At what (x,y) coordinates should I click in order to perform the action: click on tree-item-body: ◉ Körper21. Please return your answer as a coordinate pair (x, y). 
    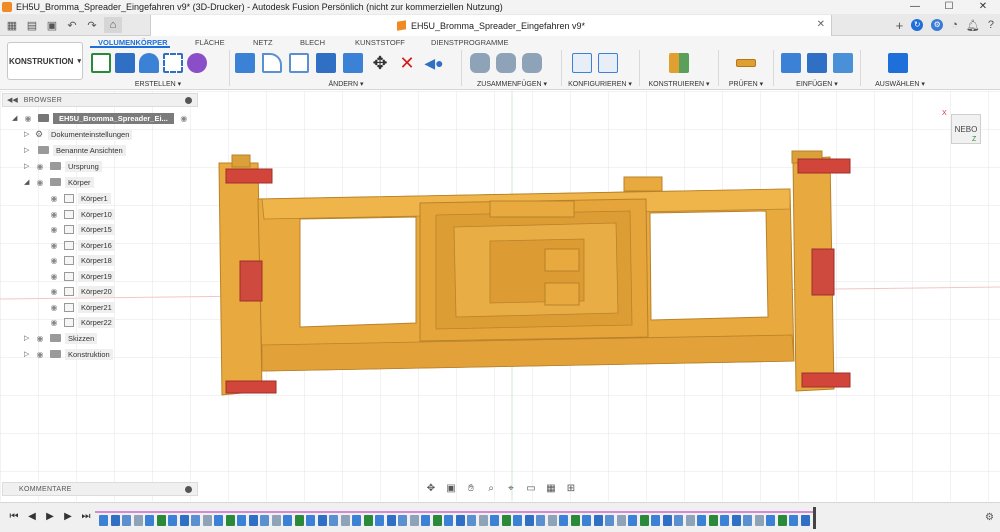
    Looking at the image, I should click on (81, 307).